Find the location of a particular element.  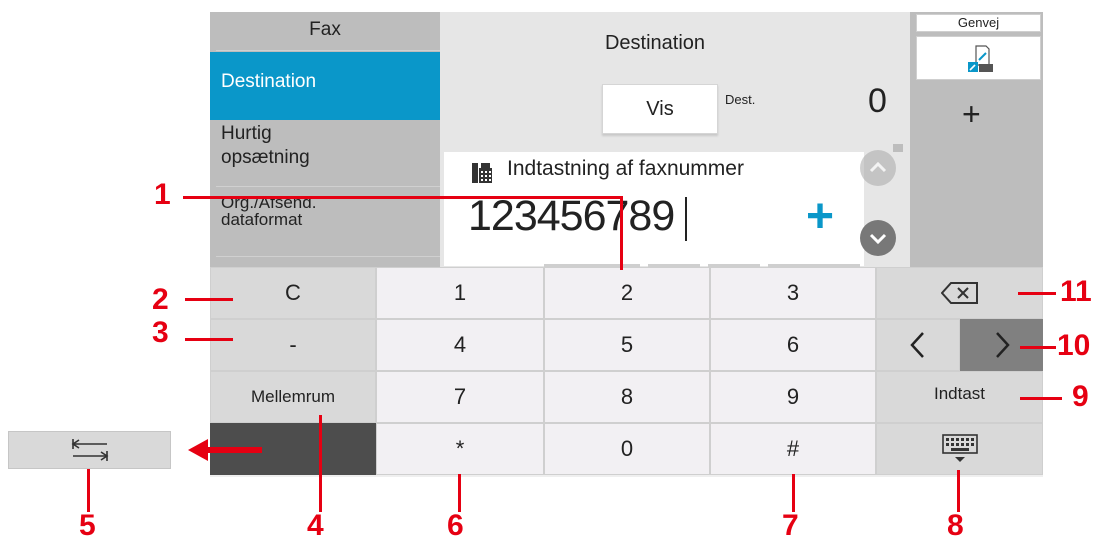

scroll-up-button is located at coordinates (878, 168).